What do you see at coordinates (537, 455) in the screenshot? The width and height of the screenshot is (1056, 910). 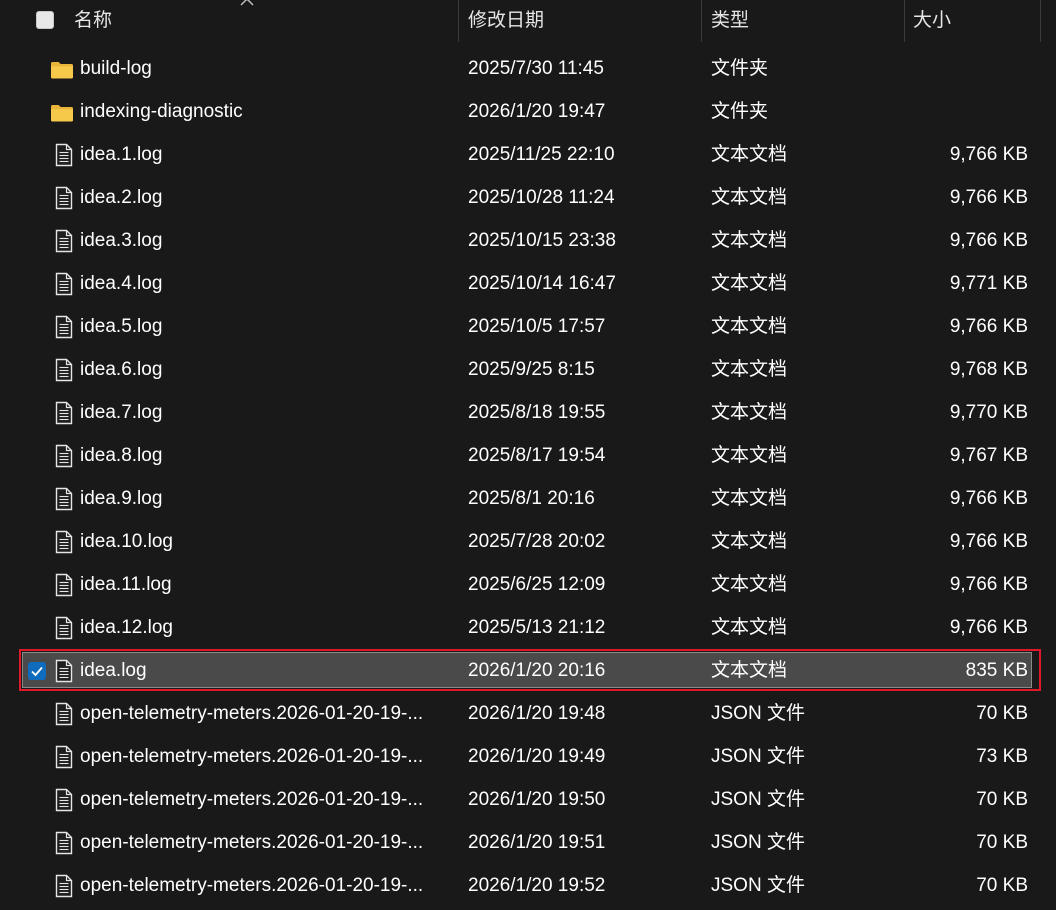 I see `file-date: 2025/8/17 19:54` at bounding box center [537, 455].